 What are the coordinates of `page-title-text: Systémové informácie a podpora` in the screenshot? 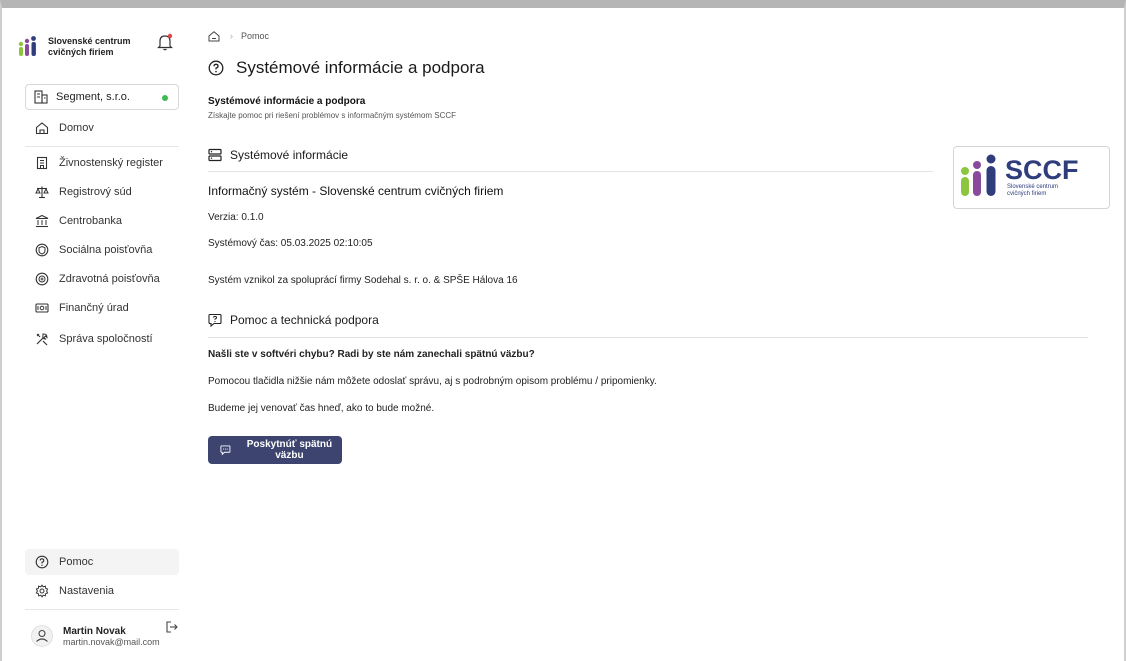 It's located at (360, 67).